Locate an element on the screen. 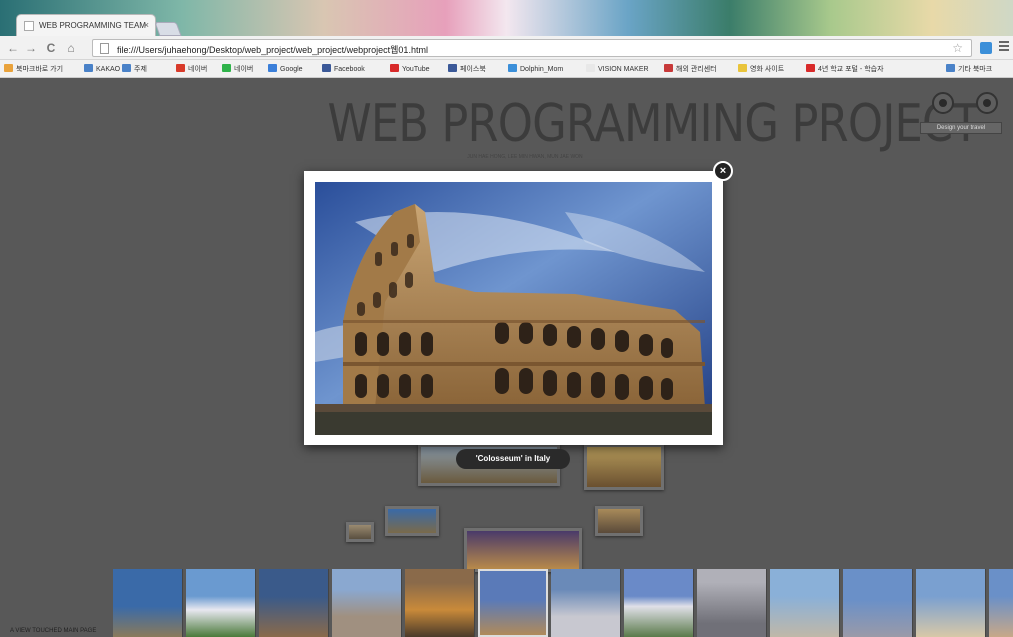 The height and width of the screenshot is (637, 1013). page-subtitle: JUN HAE HONG, LEE MIN HWAN, MUN JAE WON is located at coordinates (525, 157).